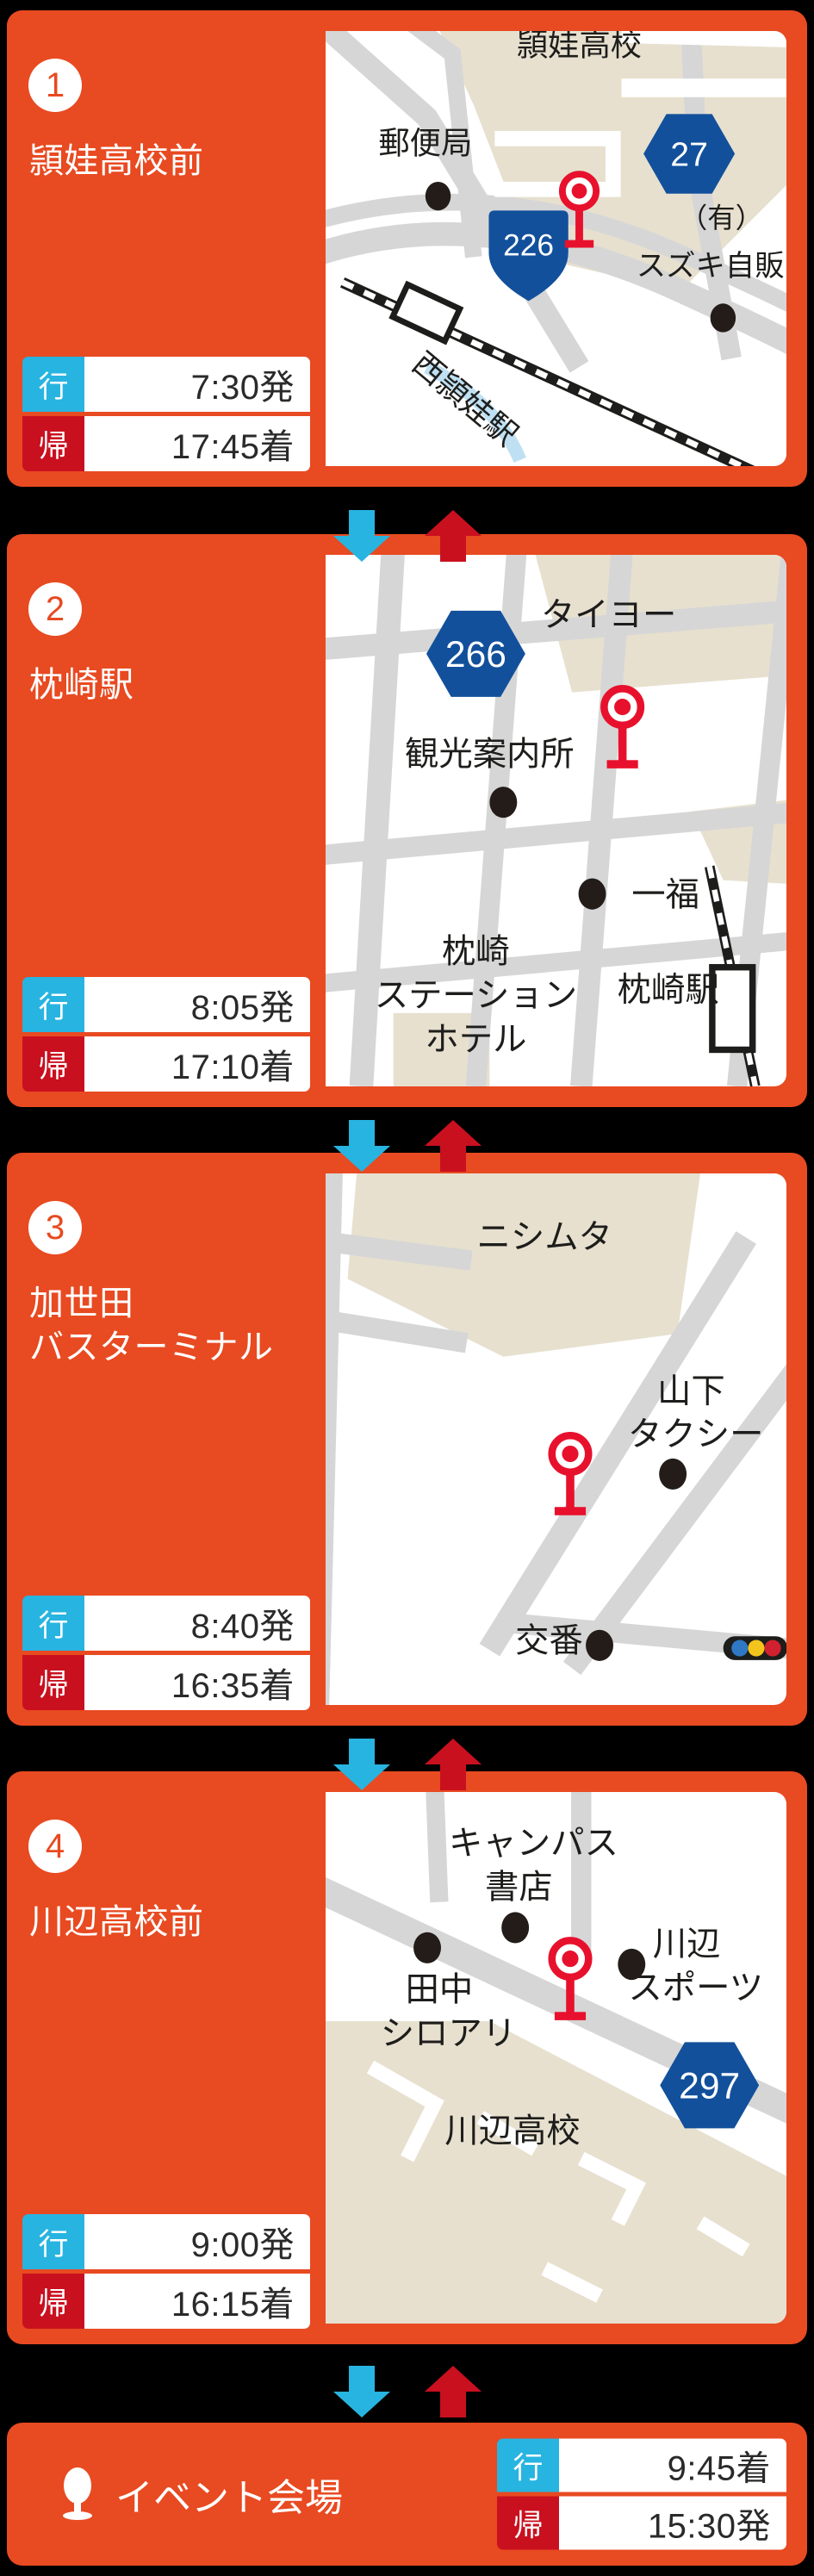 Image resolution: width=814 pixels, height=2576 pixels. Describe the element at coordinates (116, 1922) in the screenshot. I see `stop-name-line: 川辺高校前` at that location.